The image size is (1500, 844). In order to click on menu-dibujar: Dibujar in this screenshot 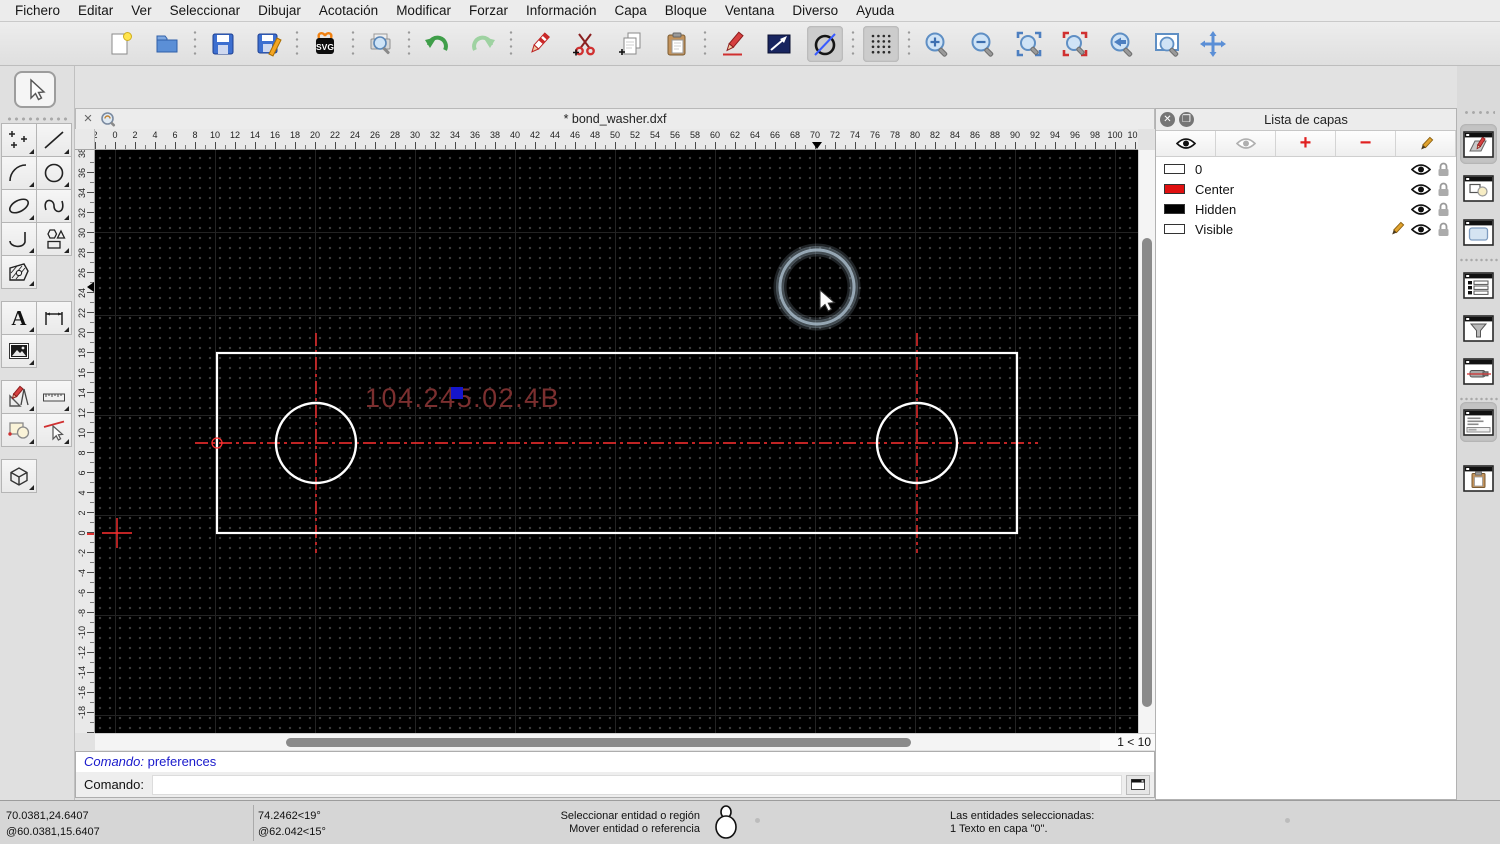, I will do `click(279, 11)`.